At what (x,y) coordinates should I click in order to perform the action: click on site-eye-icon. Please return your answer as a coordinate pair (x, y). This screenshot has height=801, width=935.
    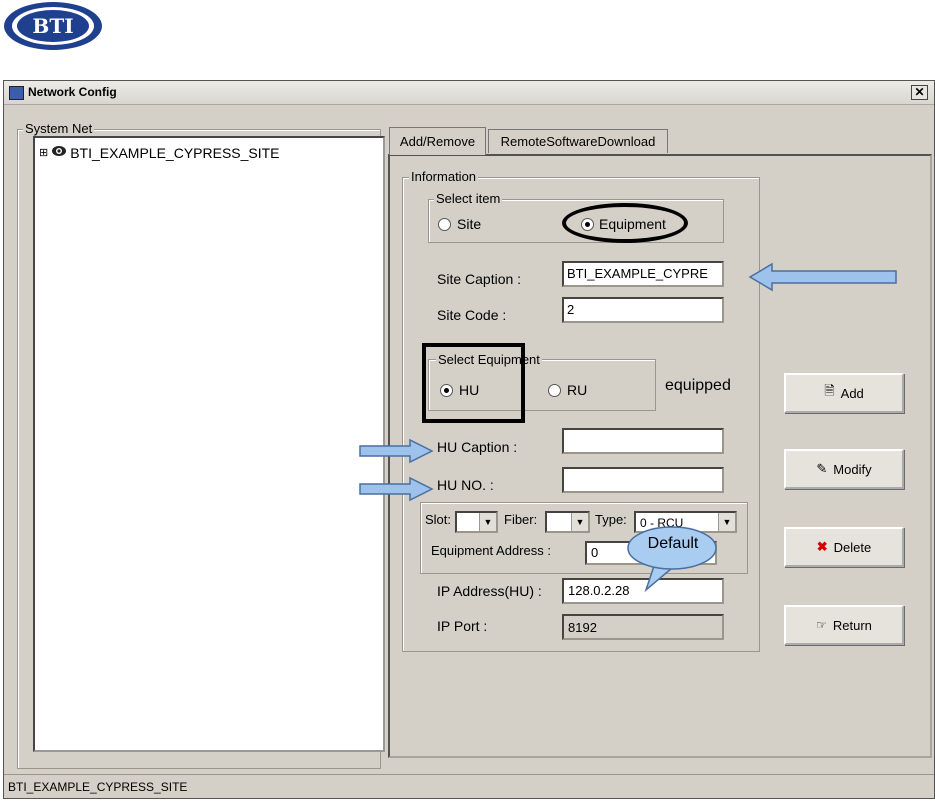
    Looking at the image, I should click on (59, 152).